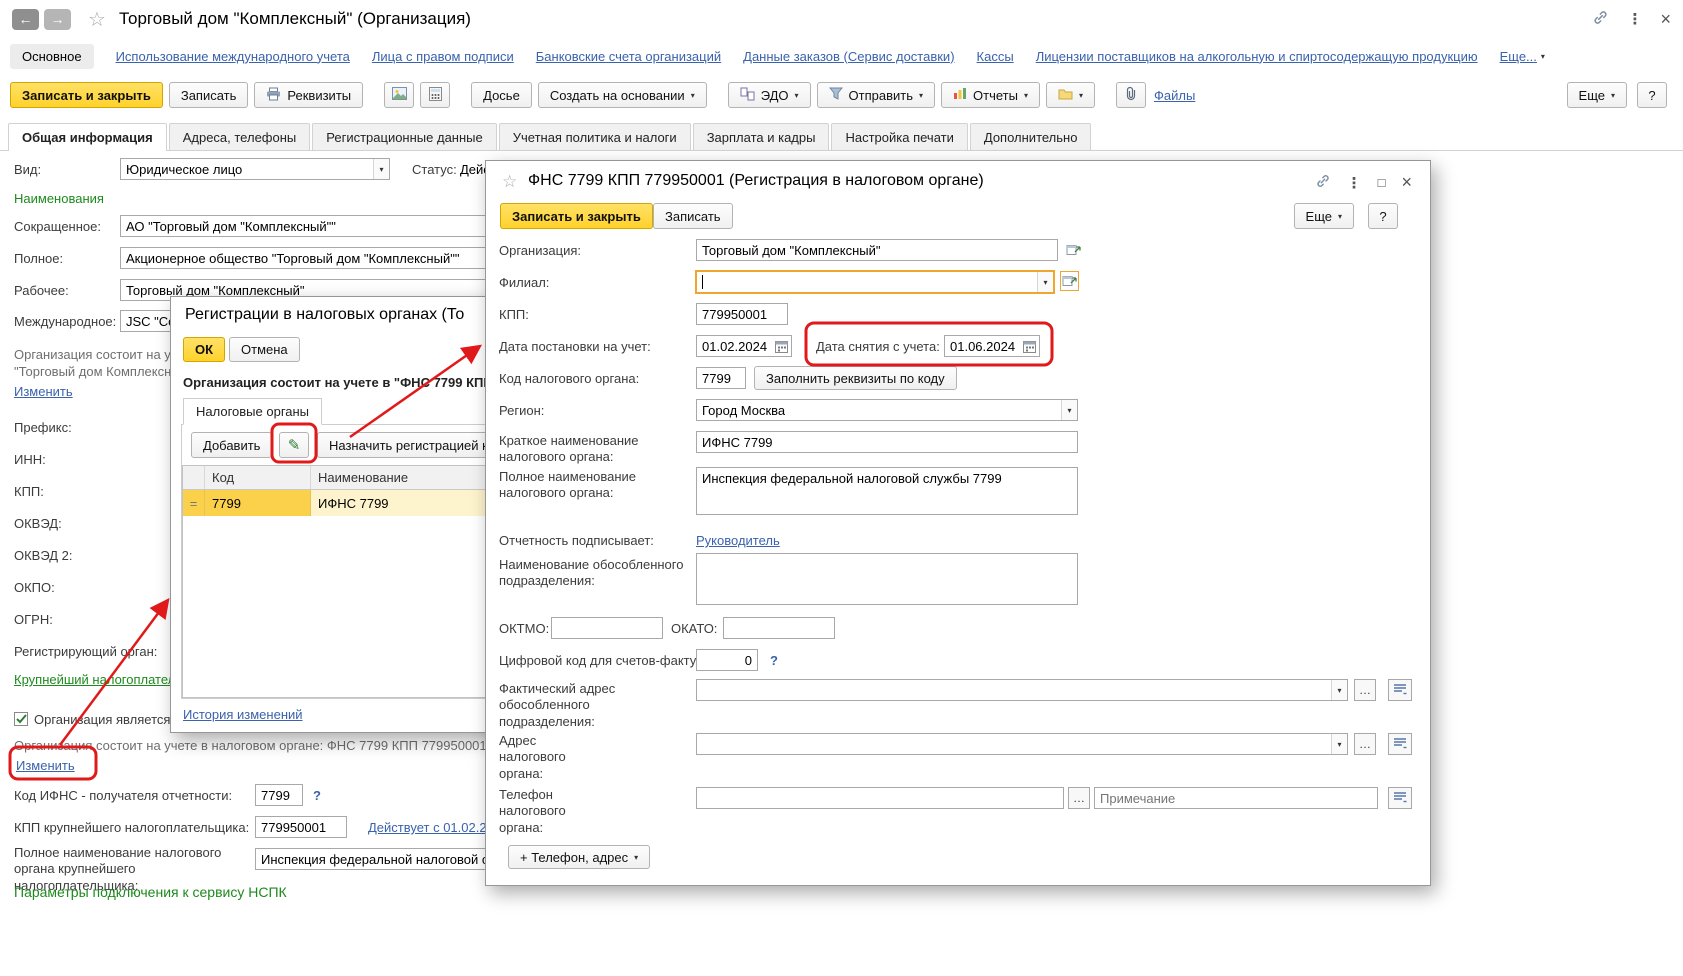 The height and width of the screenshot is (976, 1683). What do you see at coordinates (25, 19) in the screenshot?
I see `back-button: ←` at bounding box center [25, 19].